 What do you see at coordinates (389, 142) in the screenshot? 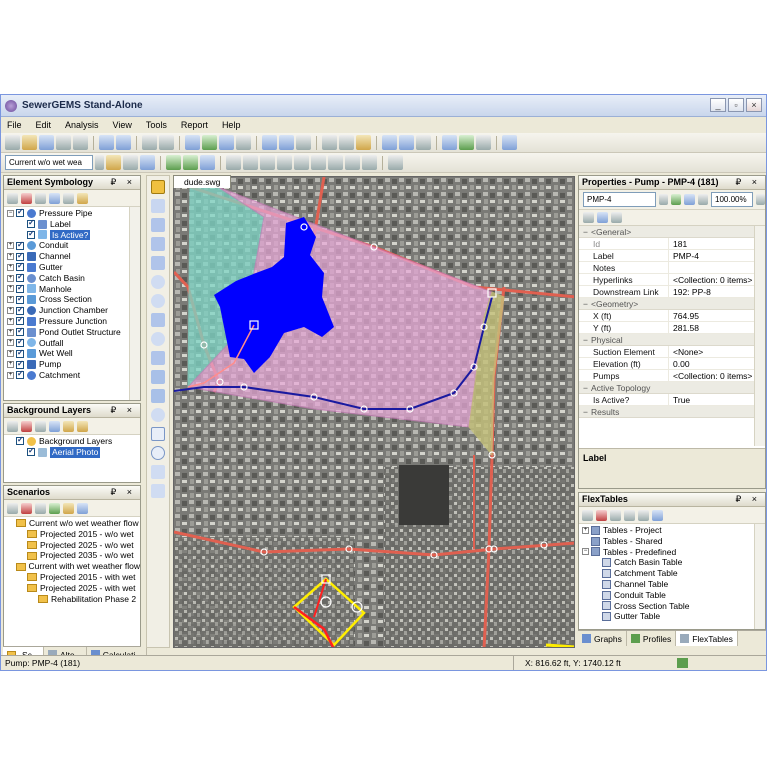
I see `table-icon` at bounding box center [389, 142].